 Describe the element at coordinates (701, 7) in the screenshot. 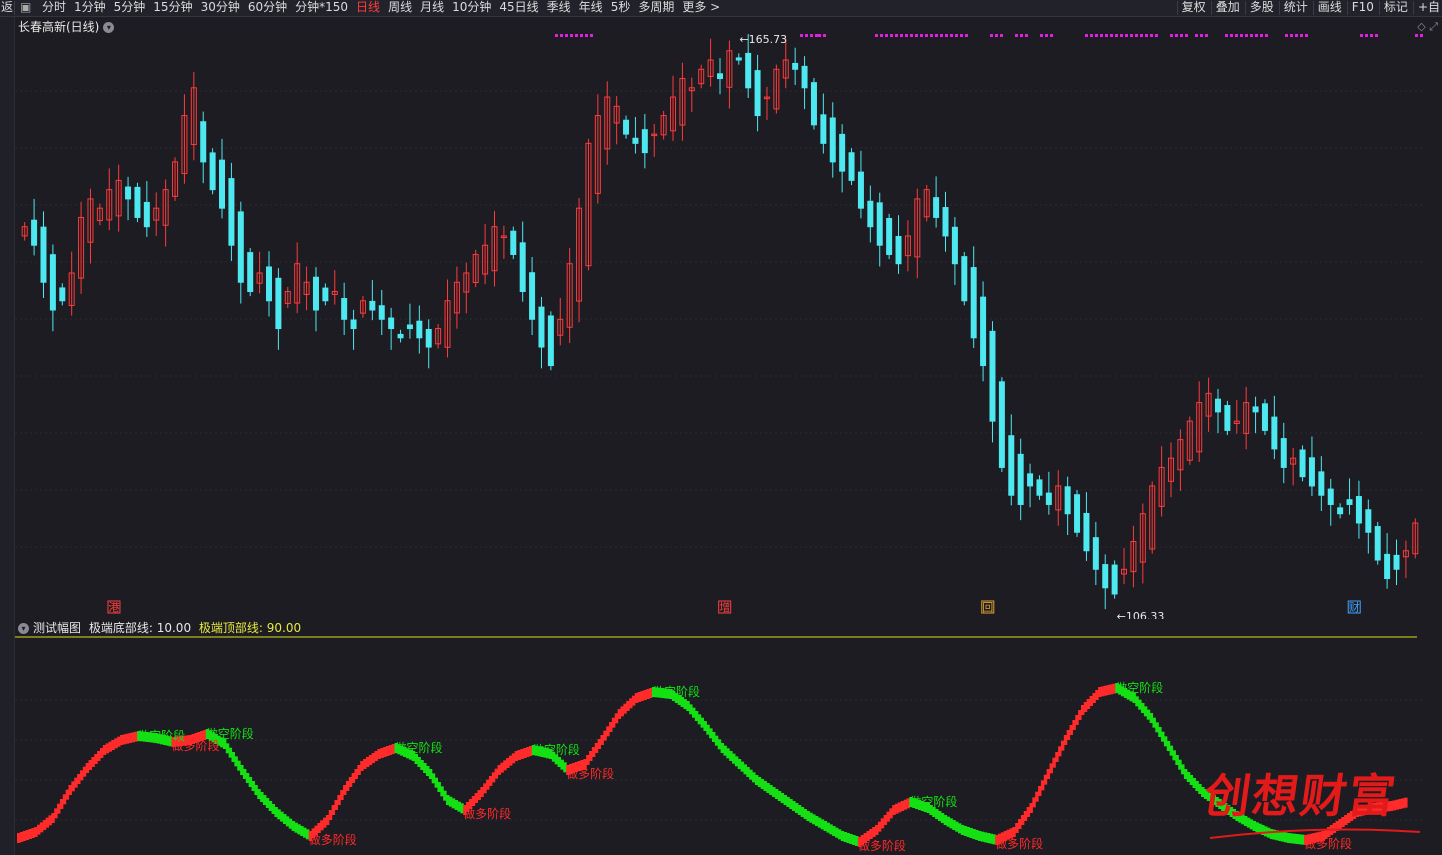

I see `period-tab: 更多 >` at that location.